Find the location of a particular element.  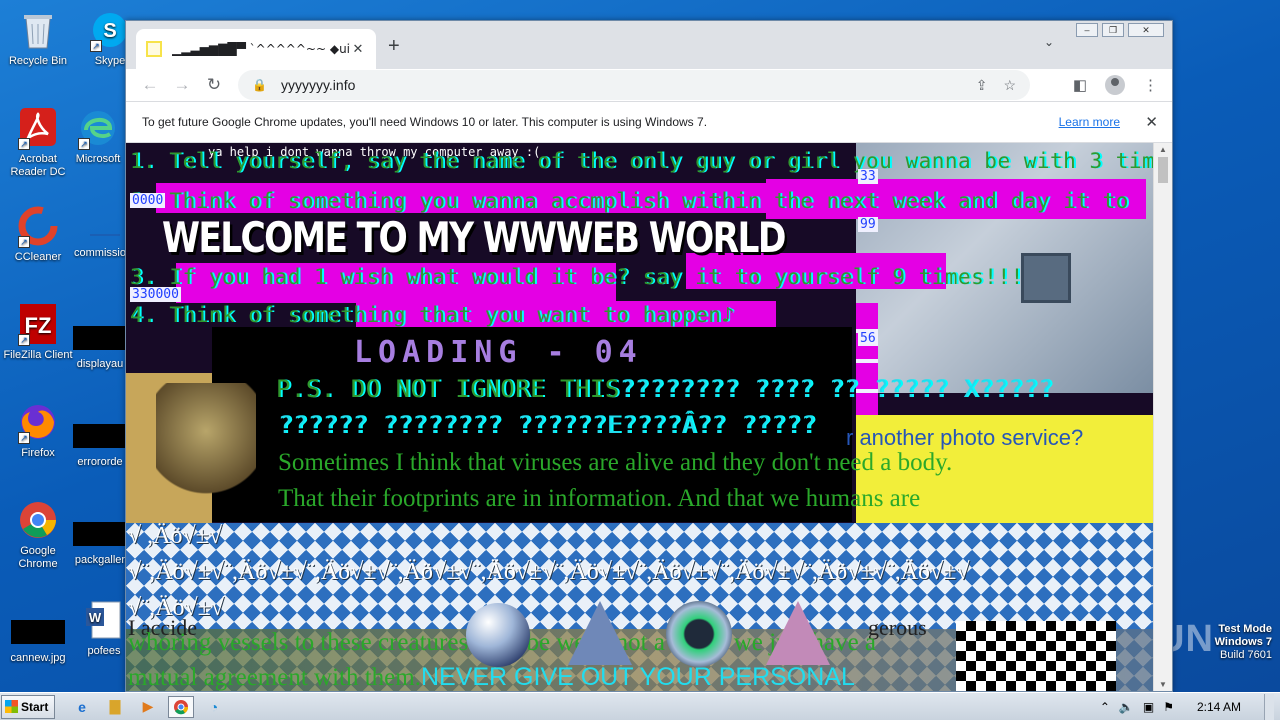

browser-tab: ▁▂▃▅▆▇█▀ `^^^^^~~ ◆ui▀▔▔ ✕ is located at coordinates (256, 49).